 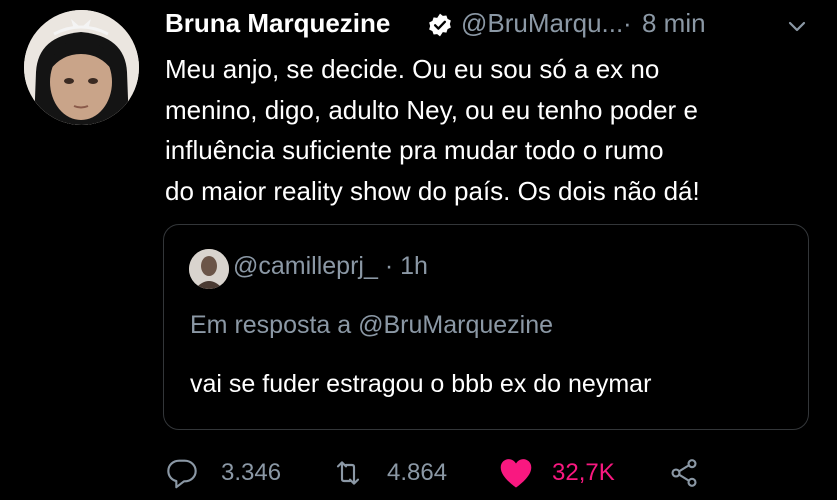 What do you see at coordinates (372, 325) in the screenshot?
I see `reply-to-label: Em resposta a @BruMarquezine` at bounding box center [372, 325].